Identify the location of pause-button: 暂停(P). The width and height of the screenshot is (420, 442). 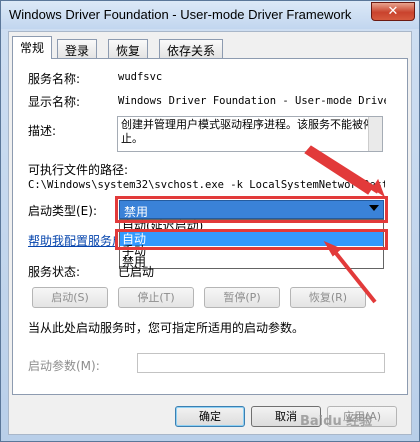
(242, 297).